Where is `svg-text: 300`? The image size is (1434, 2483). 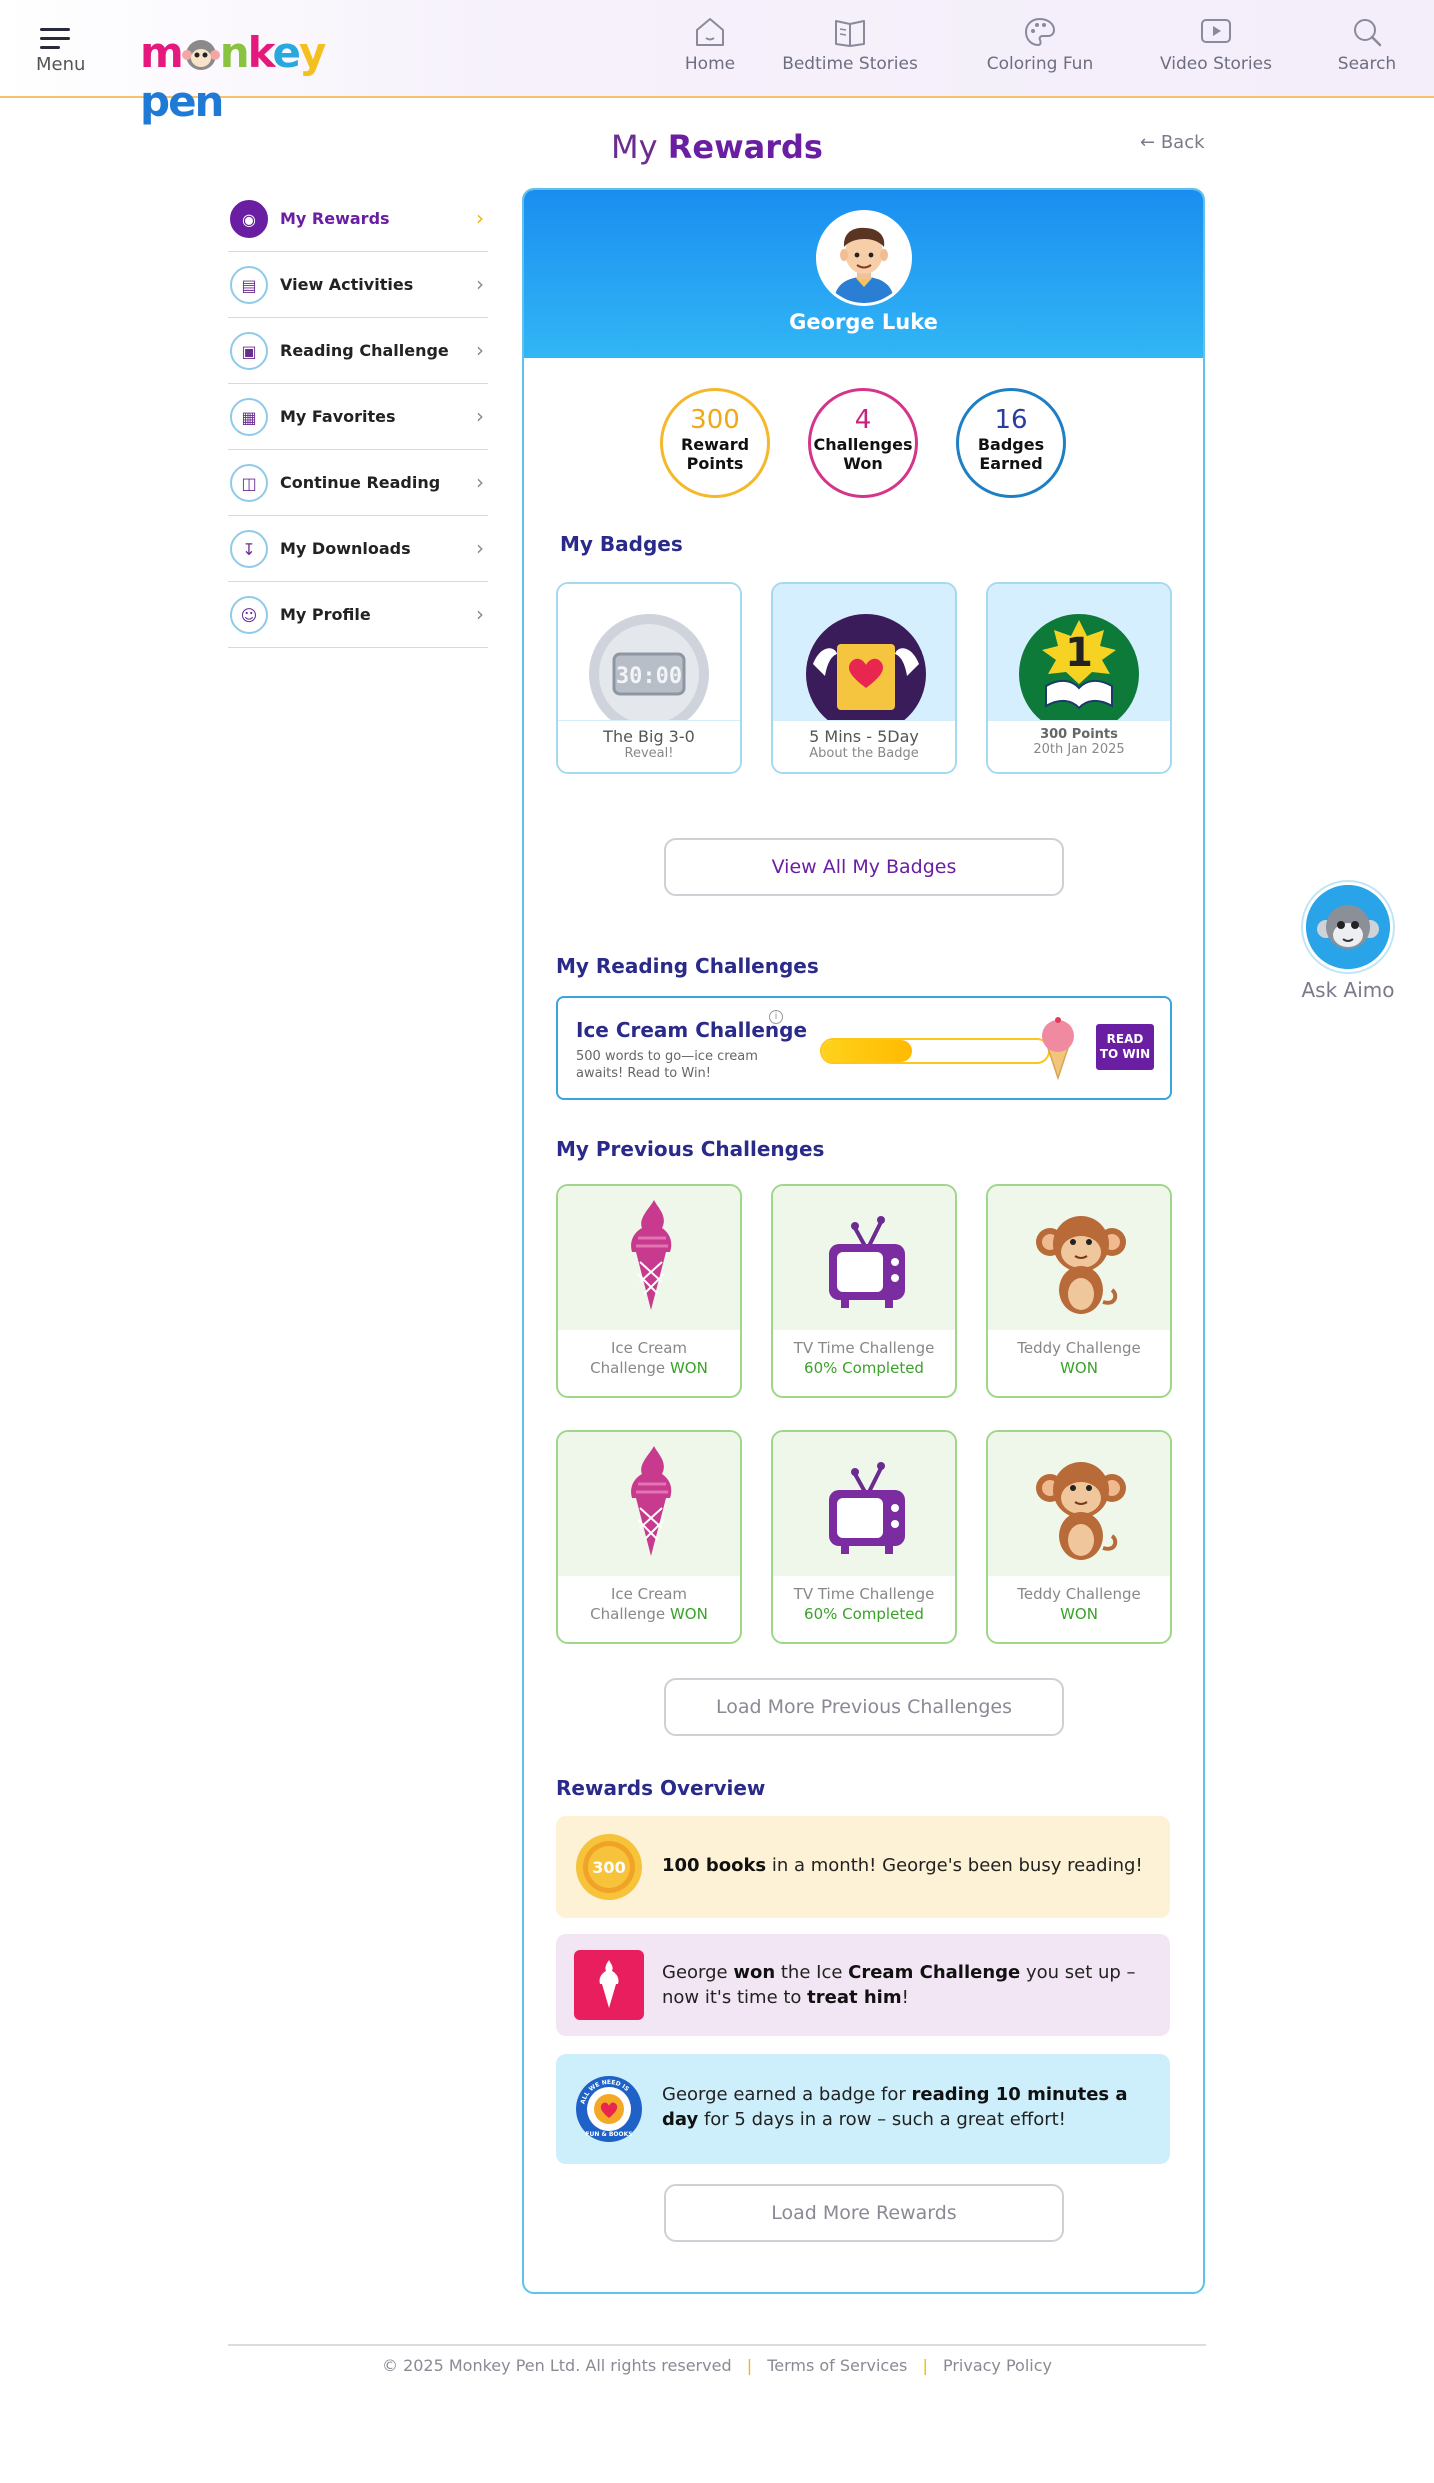 svg-text: 300 is located at coordinates (608, 1867).